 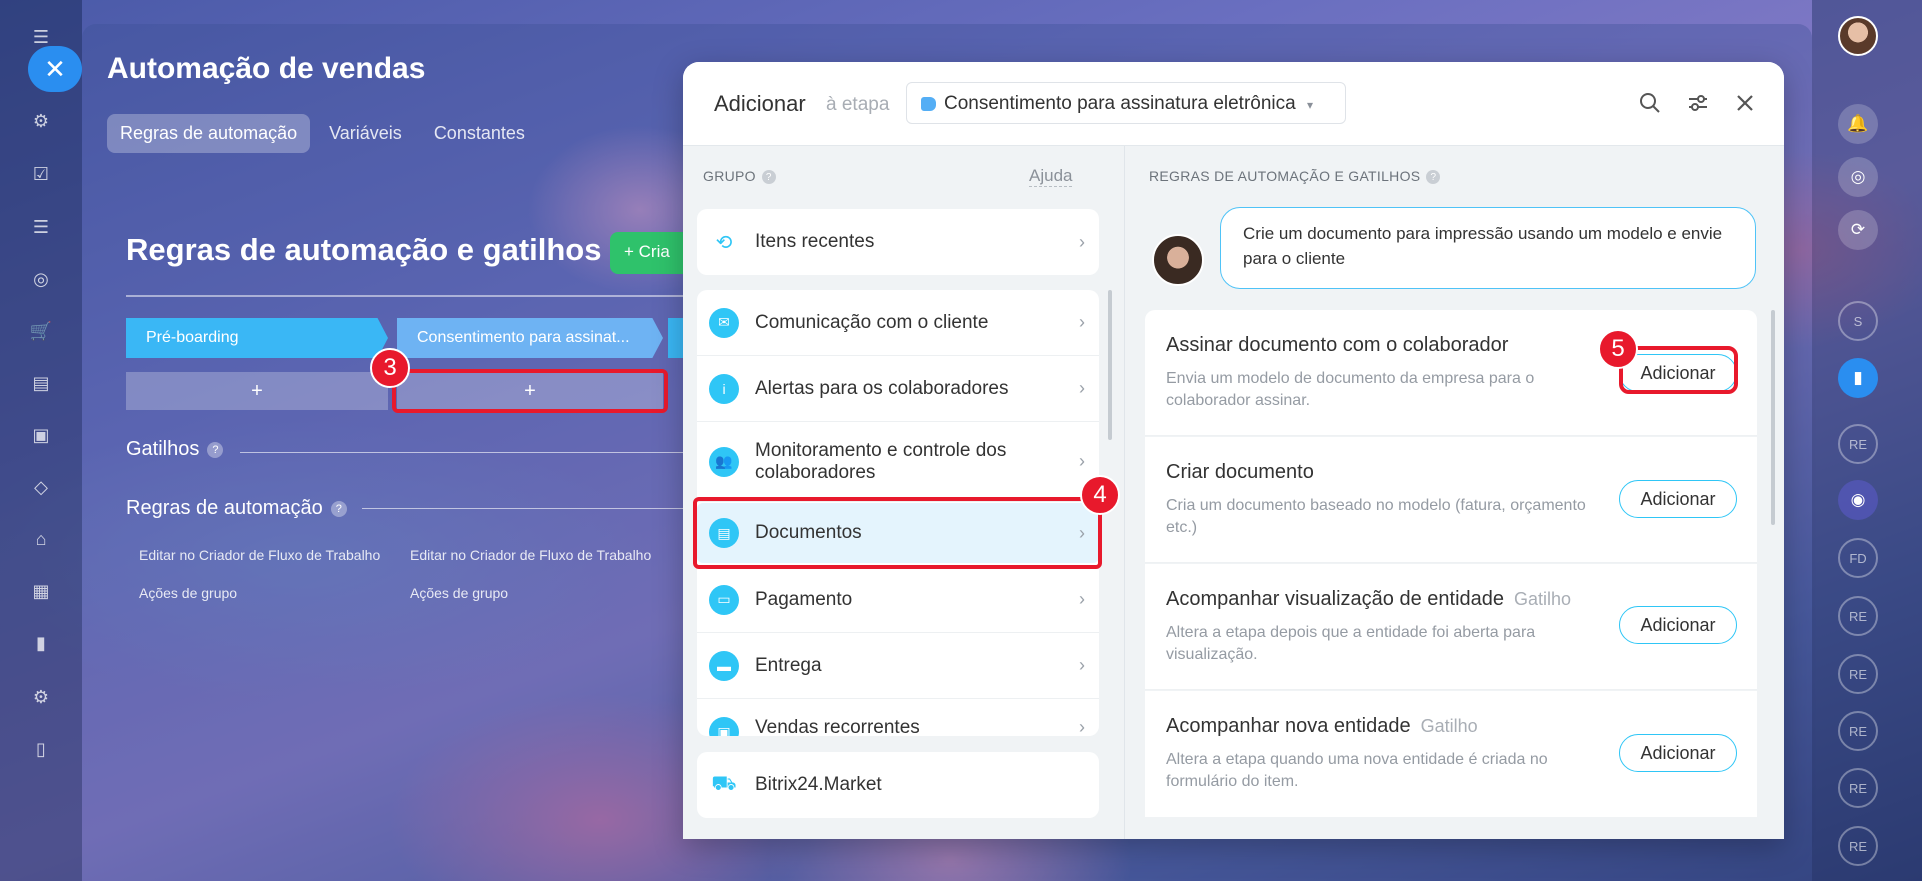 What do you see at coordinates (1100, 495) in the screenshot?
I see `step-badge-4: 4` at bounding box center [1100, 495].